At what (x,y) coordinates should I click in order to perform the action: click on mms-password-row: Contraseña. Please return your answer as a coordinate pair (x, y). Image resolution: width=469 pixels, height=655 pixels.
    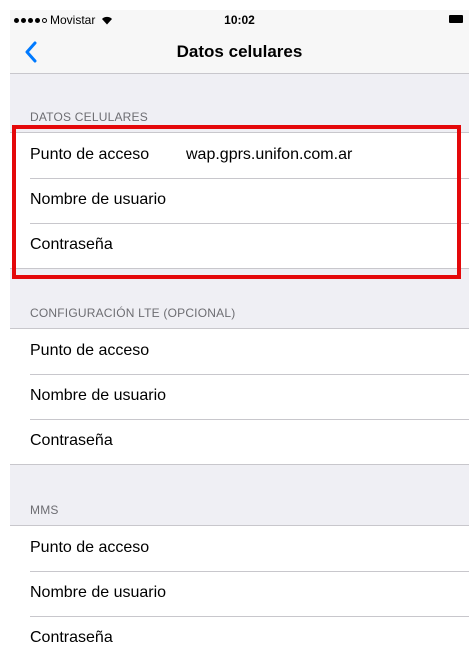
    Looking at the image, I should click on (239, 635).